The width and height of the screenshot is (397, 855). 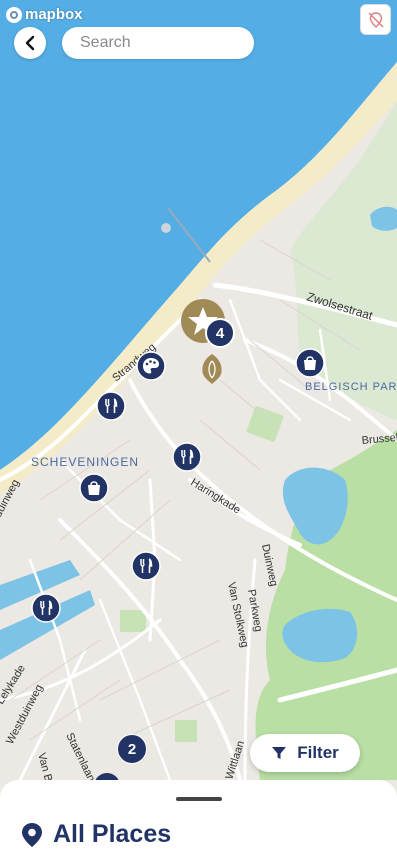 I want to click on sheet-drag-handle, so click(x=199, y=799).